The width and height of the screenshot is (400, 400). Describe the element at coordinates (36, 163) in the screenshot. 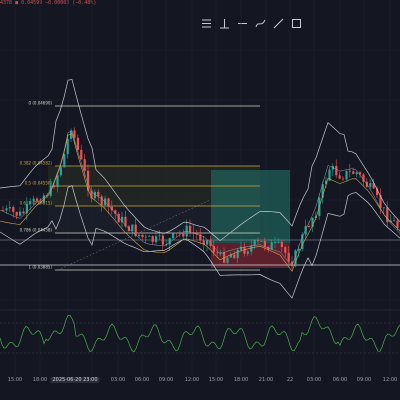

I see `fib-level-label: 0.382 (0.04582)` at that location.